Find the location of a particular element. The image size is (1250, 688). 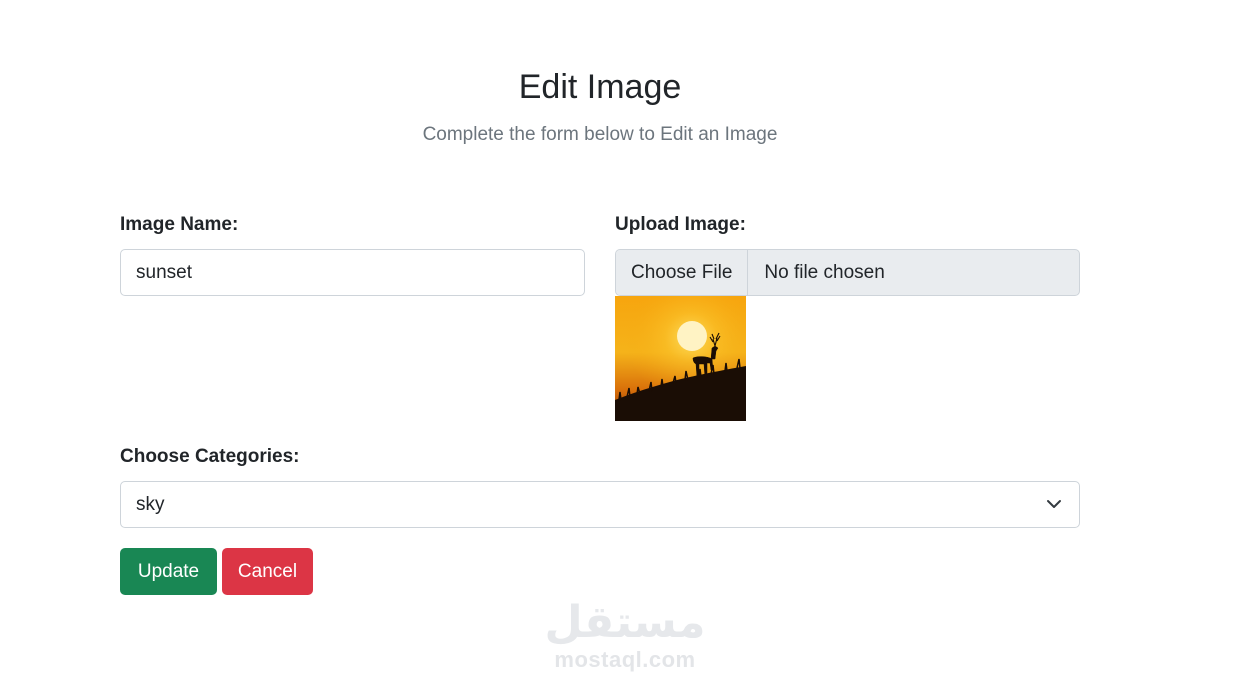

image-preview is located at coordinates (680, 358).